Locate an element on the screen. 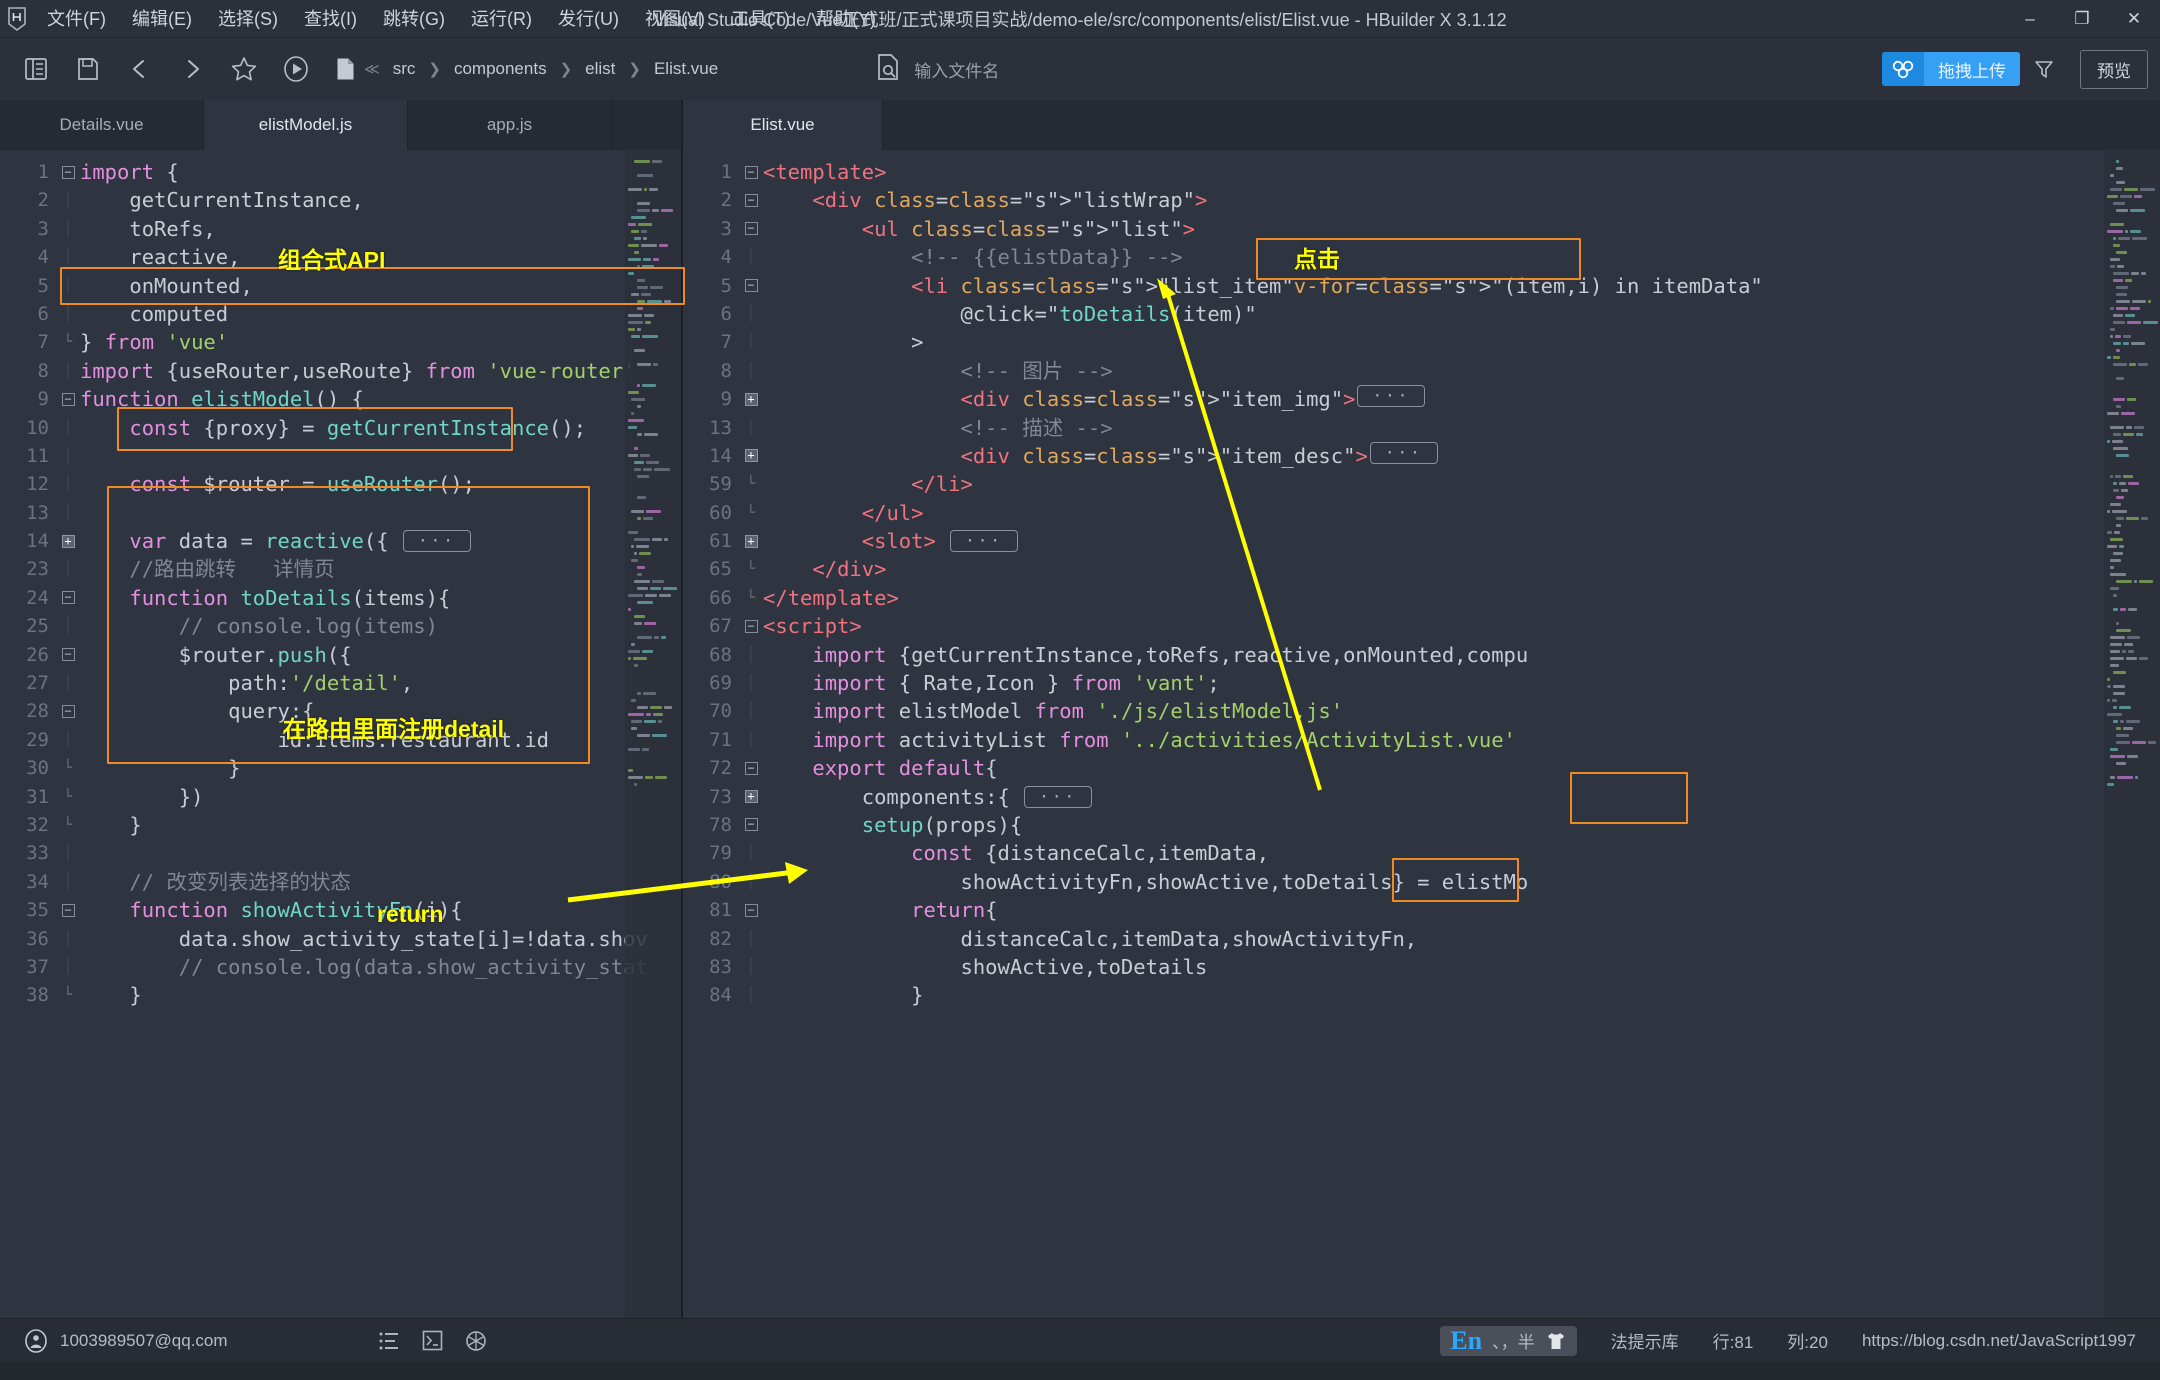  menu-item-file: 文件(F) is located at coordinates (76, 19).